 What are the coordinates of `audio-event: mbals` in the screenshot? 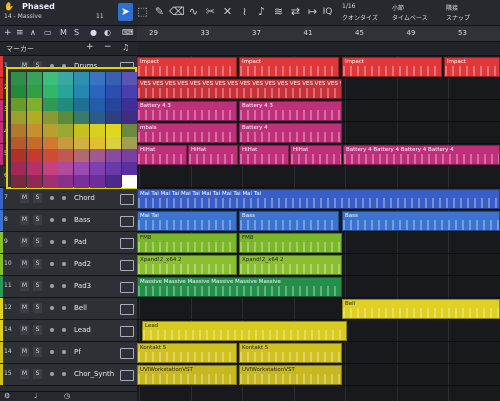 It's located at (187, 133).